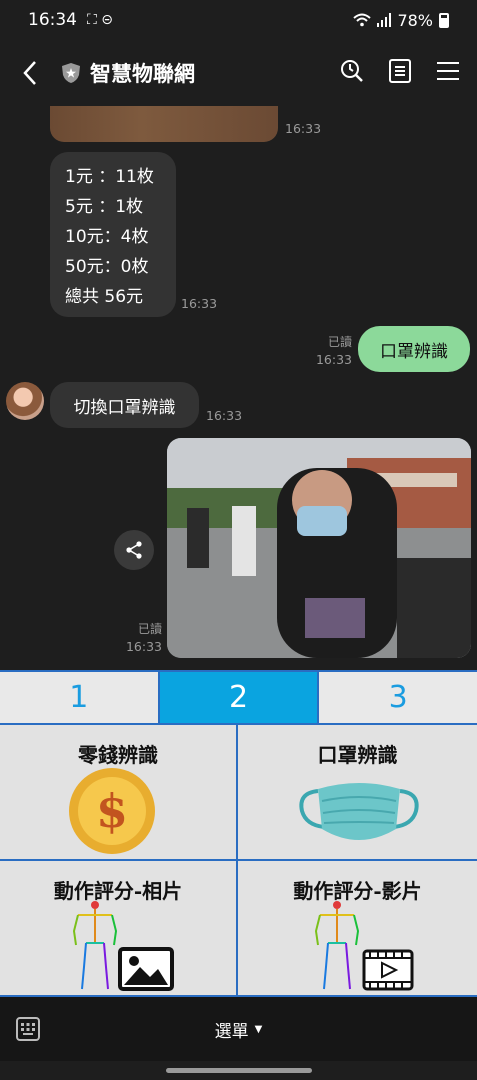 This screenshot has width=477, height=1080. Describe the element at coordinates (118, 755) in the screenshot. I see `cell-label: 零錢辨識` at that location.